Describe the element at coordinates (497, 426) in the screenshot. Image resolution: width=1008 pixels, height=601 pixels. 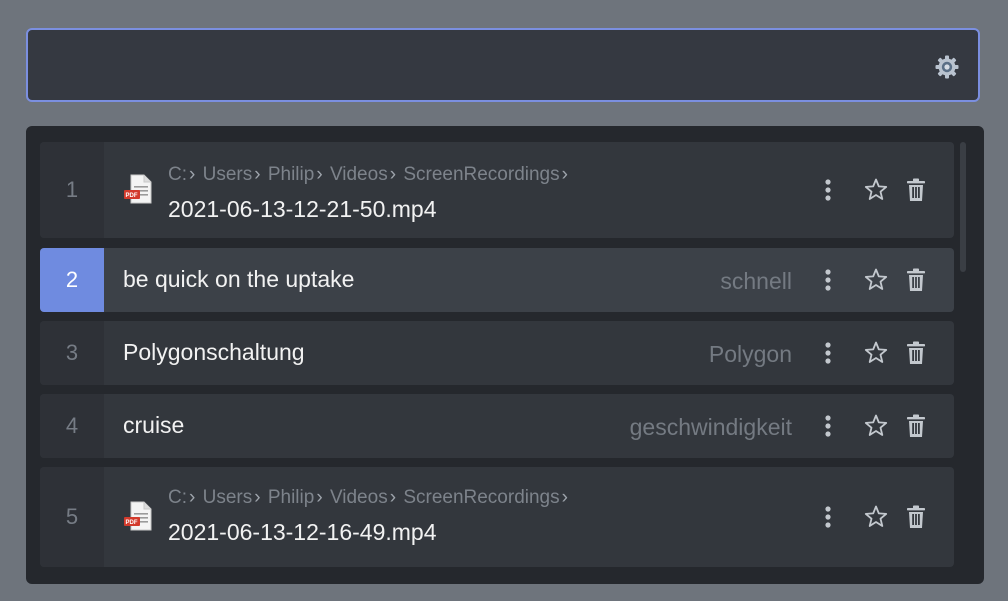
I see `result-row: 4 cruise geschwindigkeit` at that location.